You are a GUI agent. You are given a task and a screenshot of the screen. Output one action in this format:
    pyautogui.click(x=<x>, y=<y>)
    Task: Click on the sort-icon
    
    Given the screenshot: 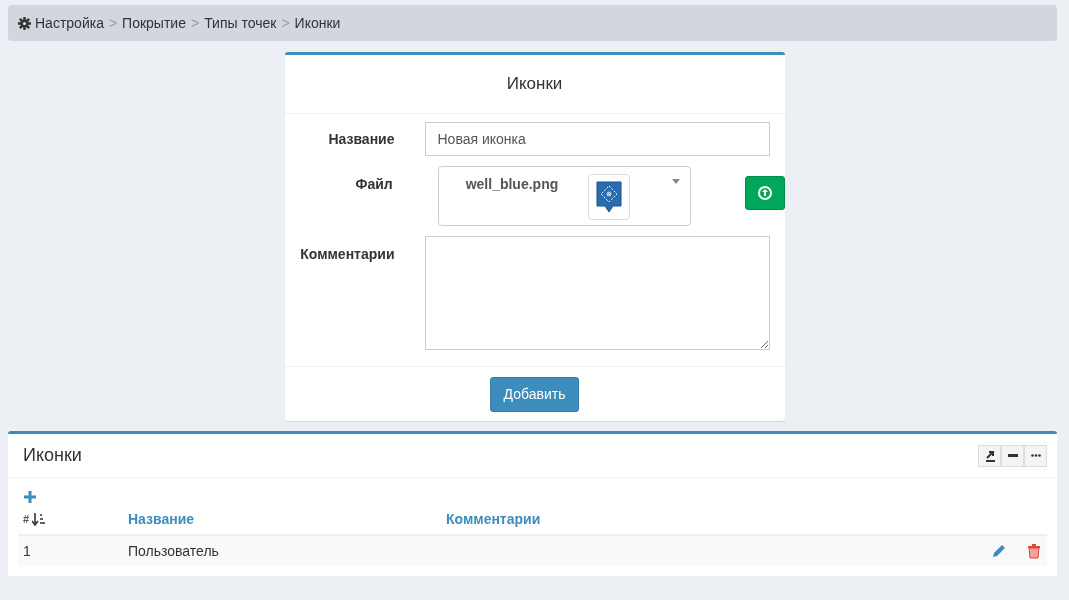 What is the action you would take?
    pyautogui.click(x=39, y=519)
    